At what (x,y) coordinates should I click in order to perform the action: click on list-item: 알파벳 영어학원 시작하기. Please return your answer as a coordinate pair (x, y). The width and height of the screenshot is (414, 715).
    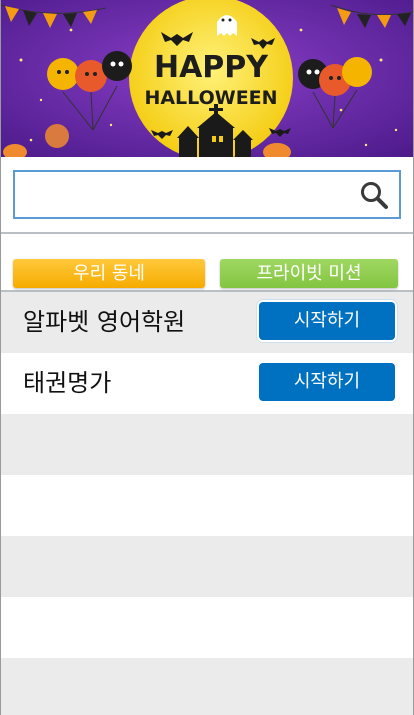
    Looking at the image, I should click on (207, 322).